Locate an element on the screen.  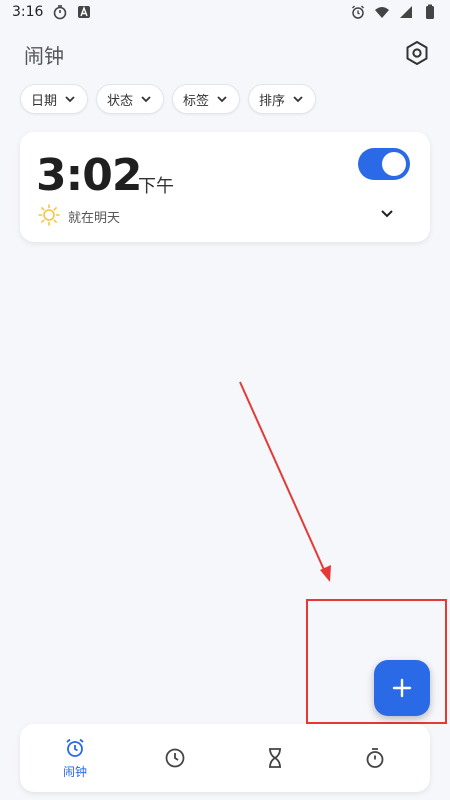
filter-chip-label-tag: 标签 is located at coordinates (206, 99).